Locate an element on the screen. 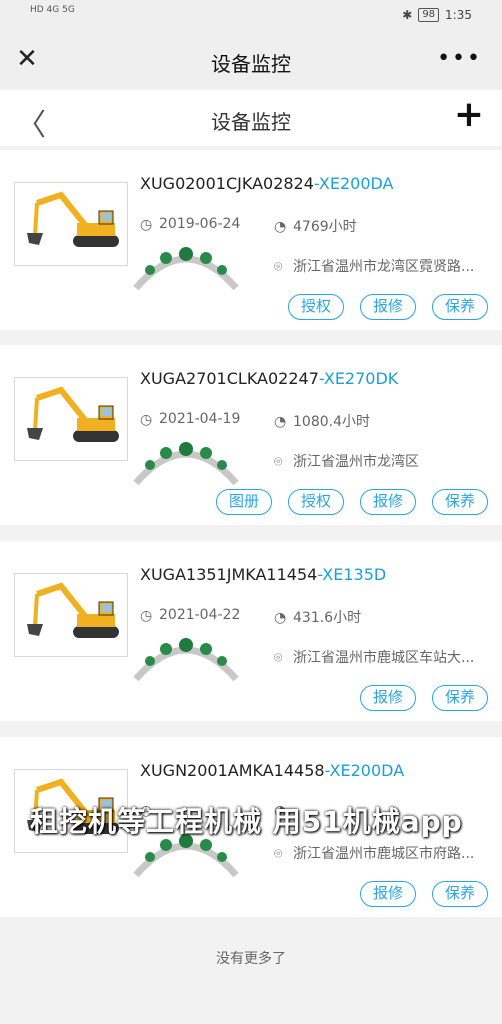 The height and width of the screenshot is (1024, 502). wechat-title: 设备监控 is located at coordinates (251, 64).